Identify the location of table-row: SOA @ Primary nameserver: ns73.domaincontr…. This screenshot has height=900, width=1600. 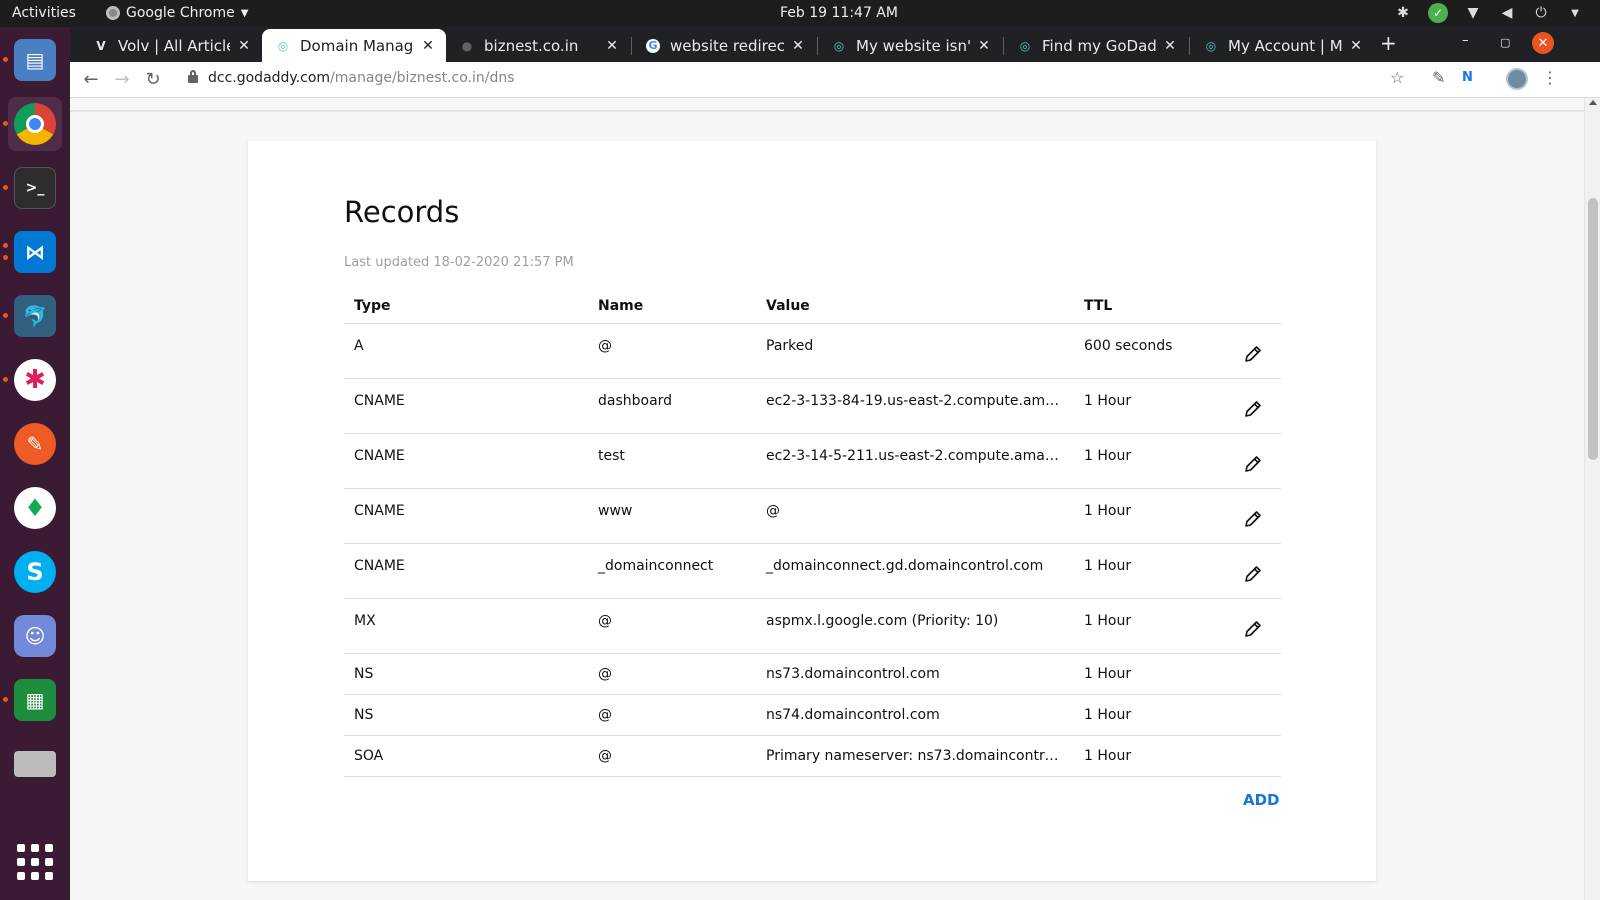
(812, 756).